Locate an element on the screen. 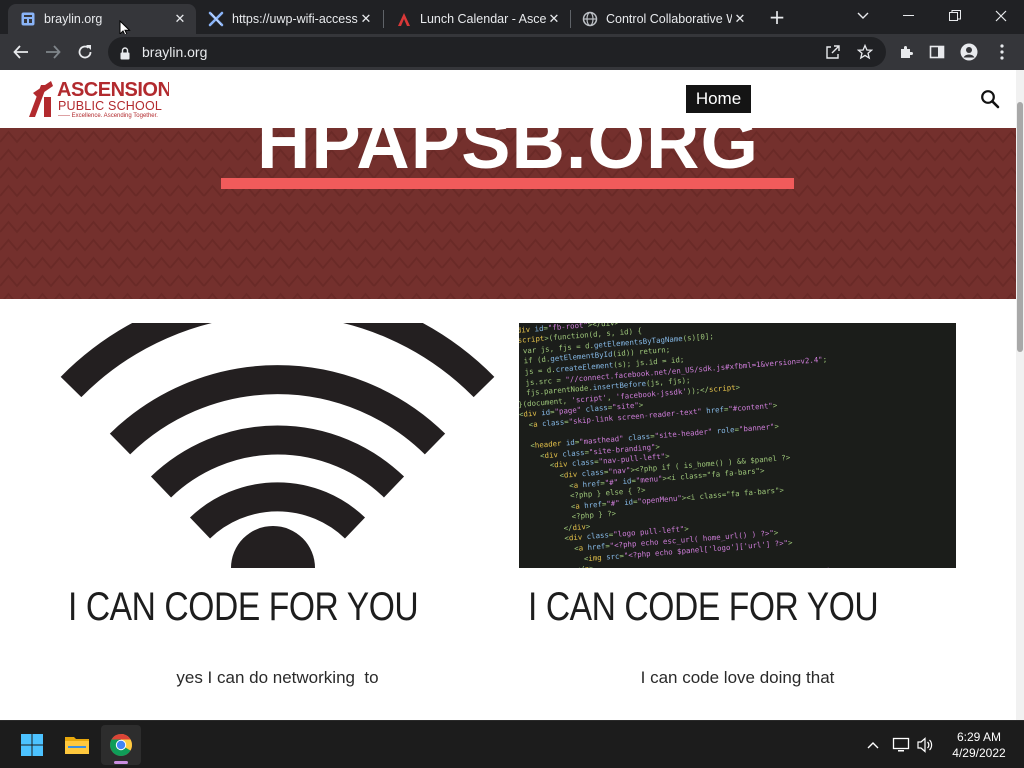  clock-time: 6:29 AM is located at coordinates (979, 737).